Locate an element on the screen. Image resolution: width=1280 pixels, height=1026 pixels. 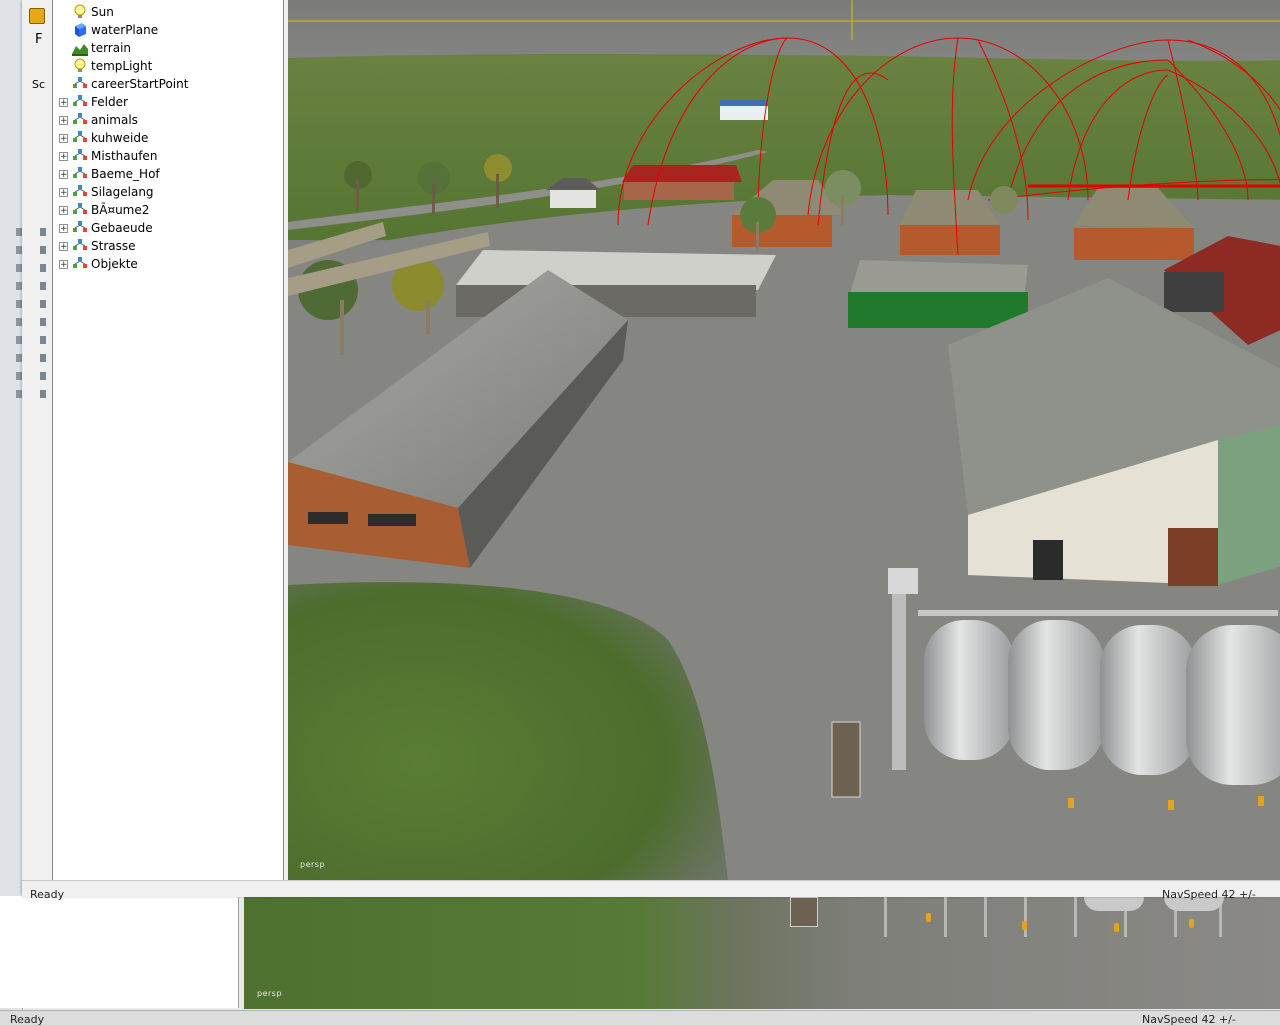
scenegraph-node: + BÃ¤ume2 is located at coordinates (104, 210).